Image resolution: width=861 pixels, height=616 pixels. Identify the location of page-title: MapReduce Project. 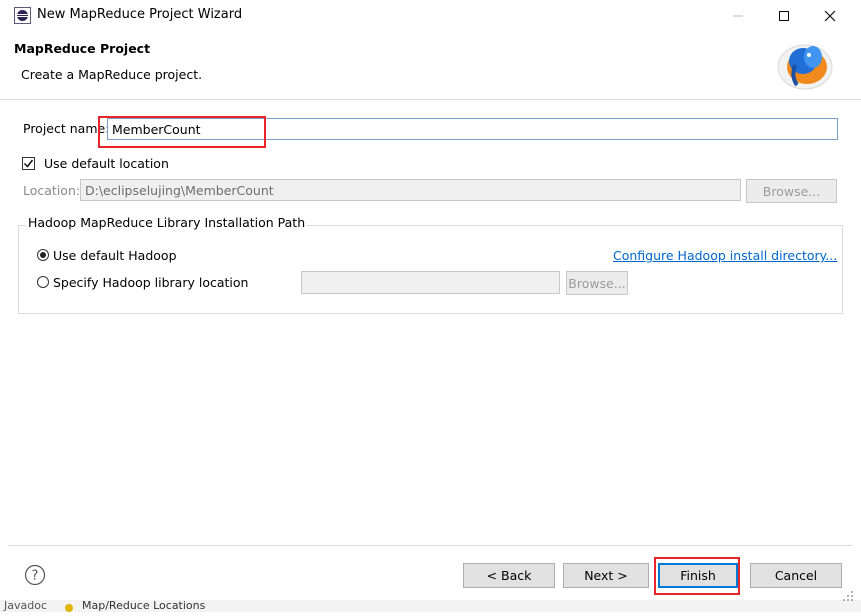
(82, 48).